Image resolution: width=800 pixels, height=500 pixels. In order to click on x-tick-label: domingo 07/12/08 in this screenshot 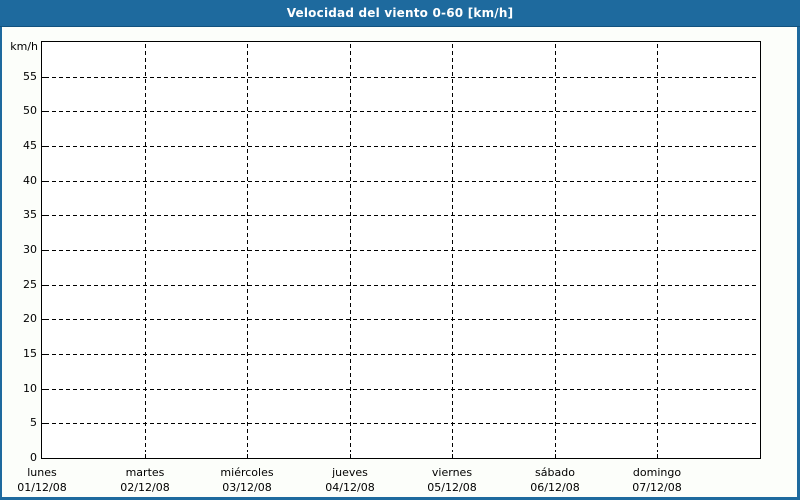, I will do `click(657, 480)`.